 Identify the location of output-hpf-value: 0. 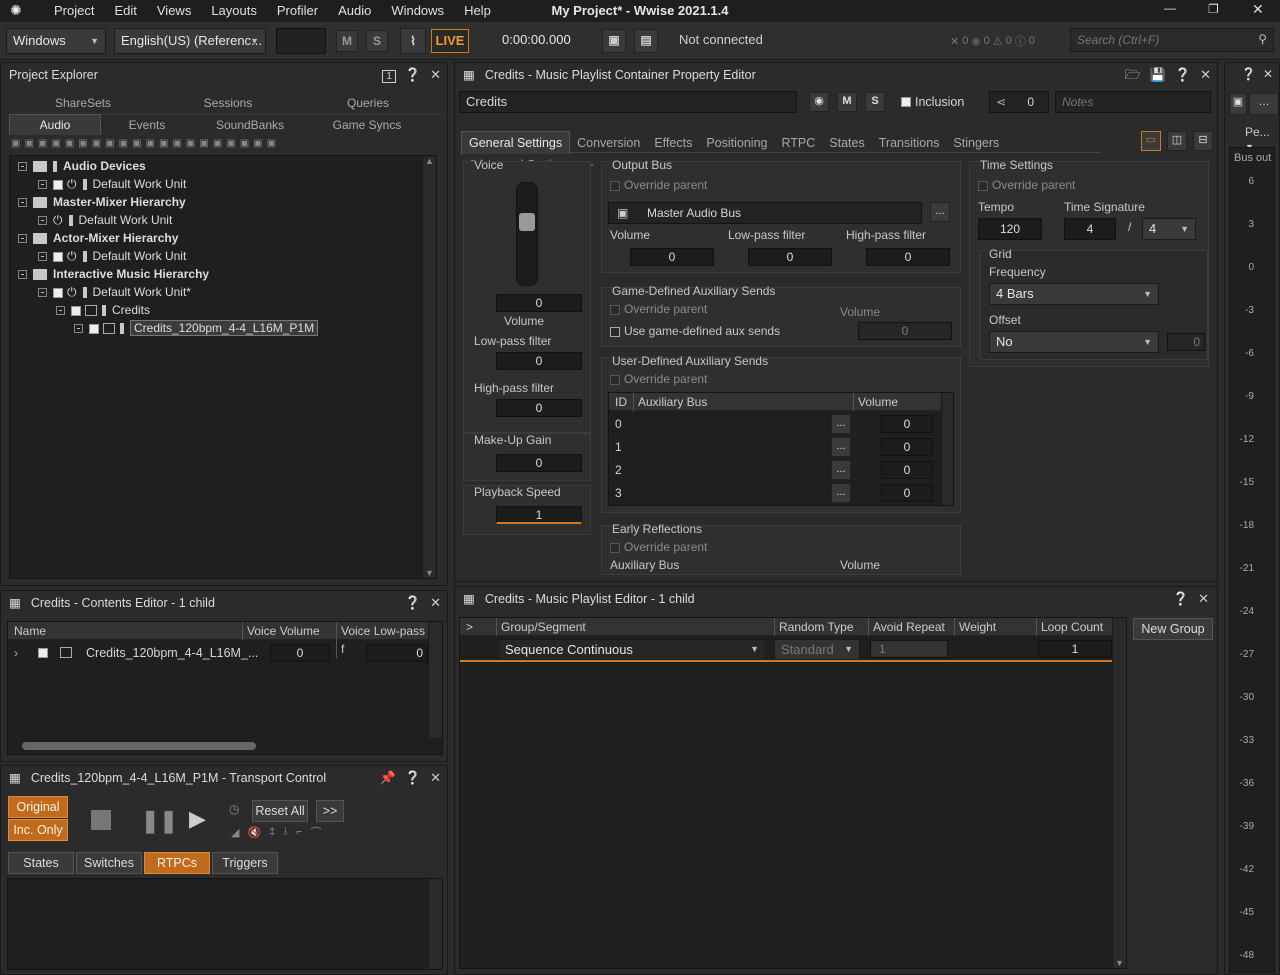
(908, 257).